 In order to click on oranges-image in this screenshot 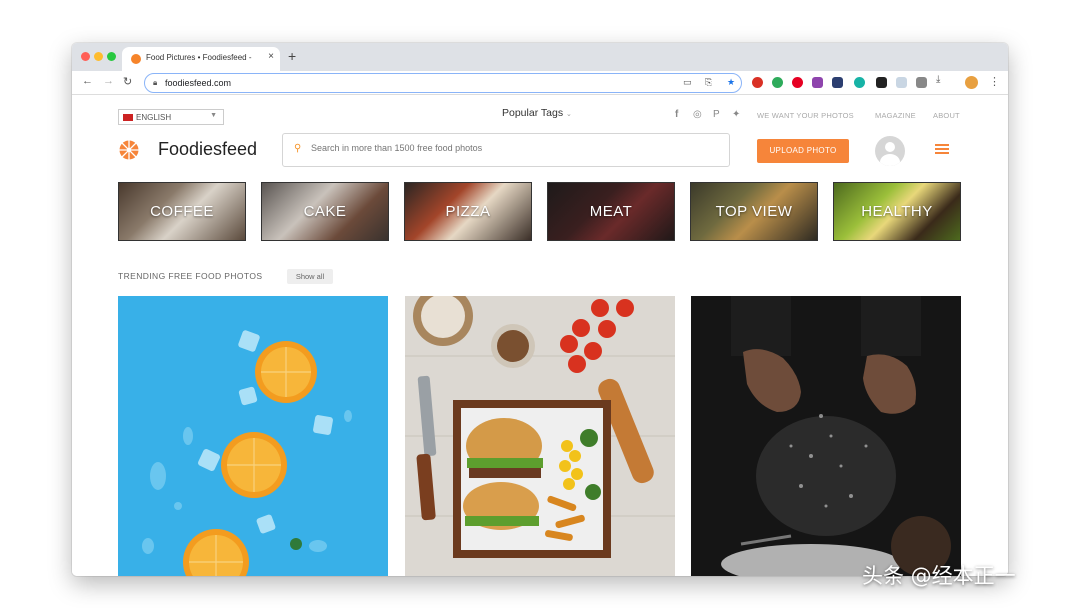, I will do `click(253, 436)`.